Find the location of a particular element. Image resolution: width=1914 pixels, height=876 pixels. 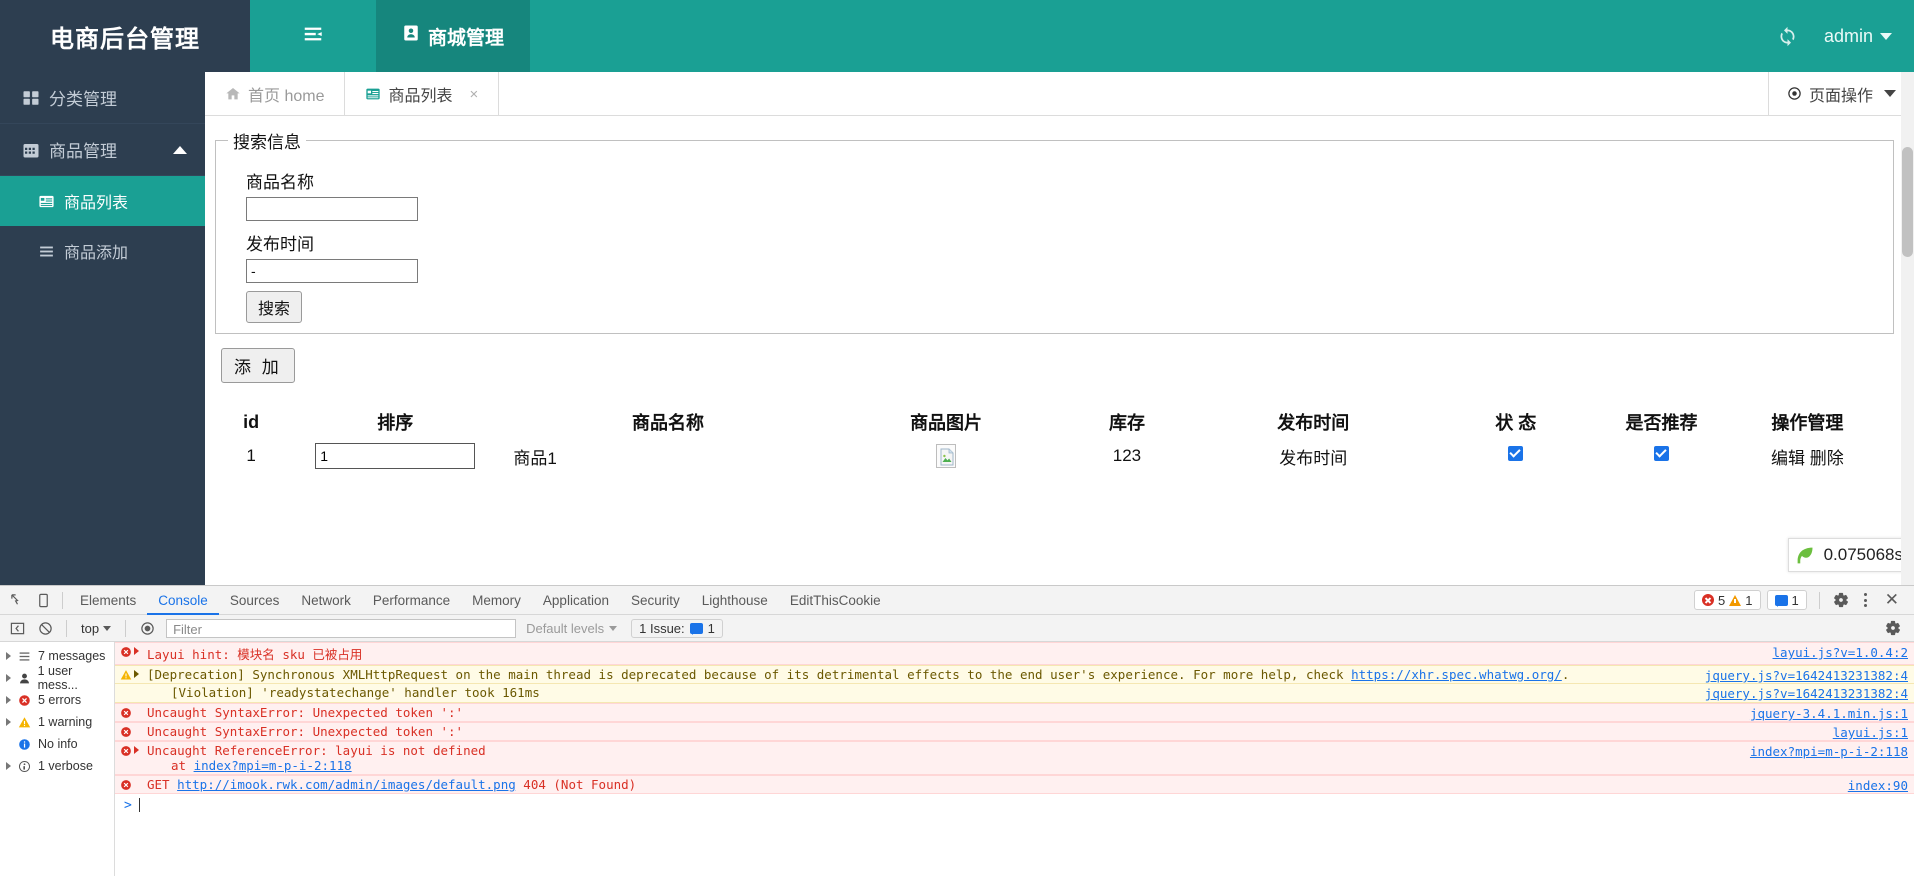

inspect-element-icon is located at coordinates (17, 600).